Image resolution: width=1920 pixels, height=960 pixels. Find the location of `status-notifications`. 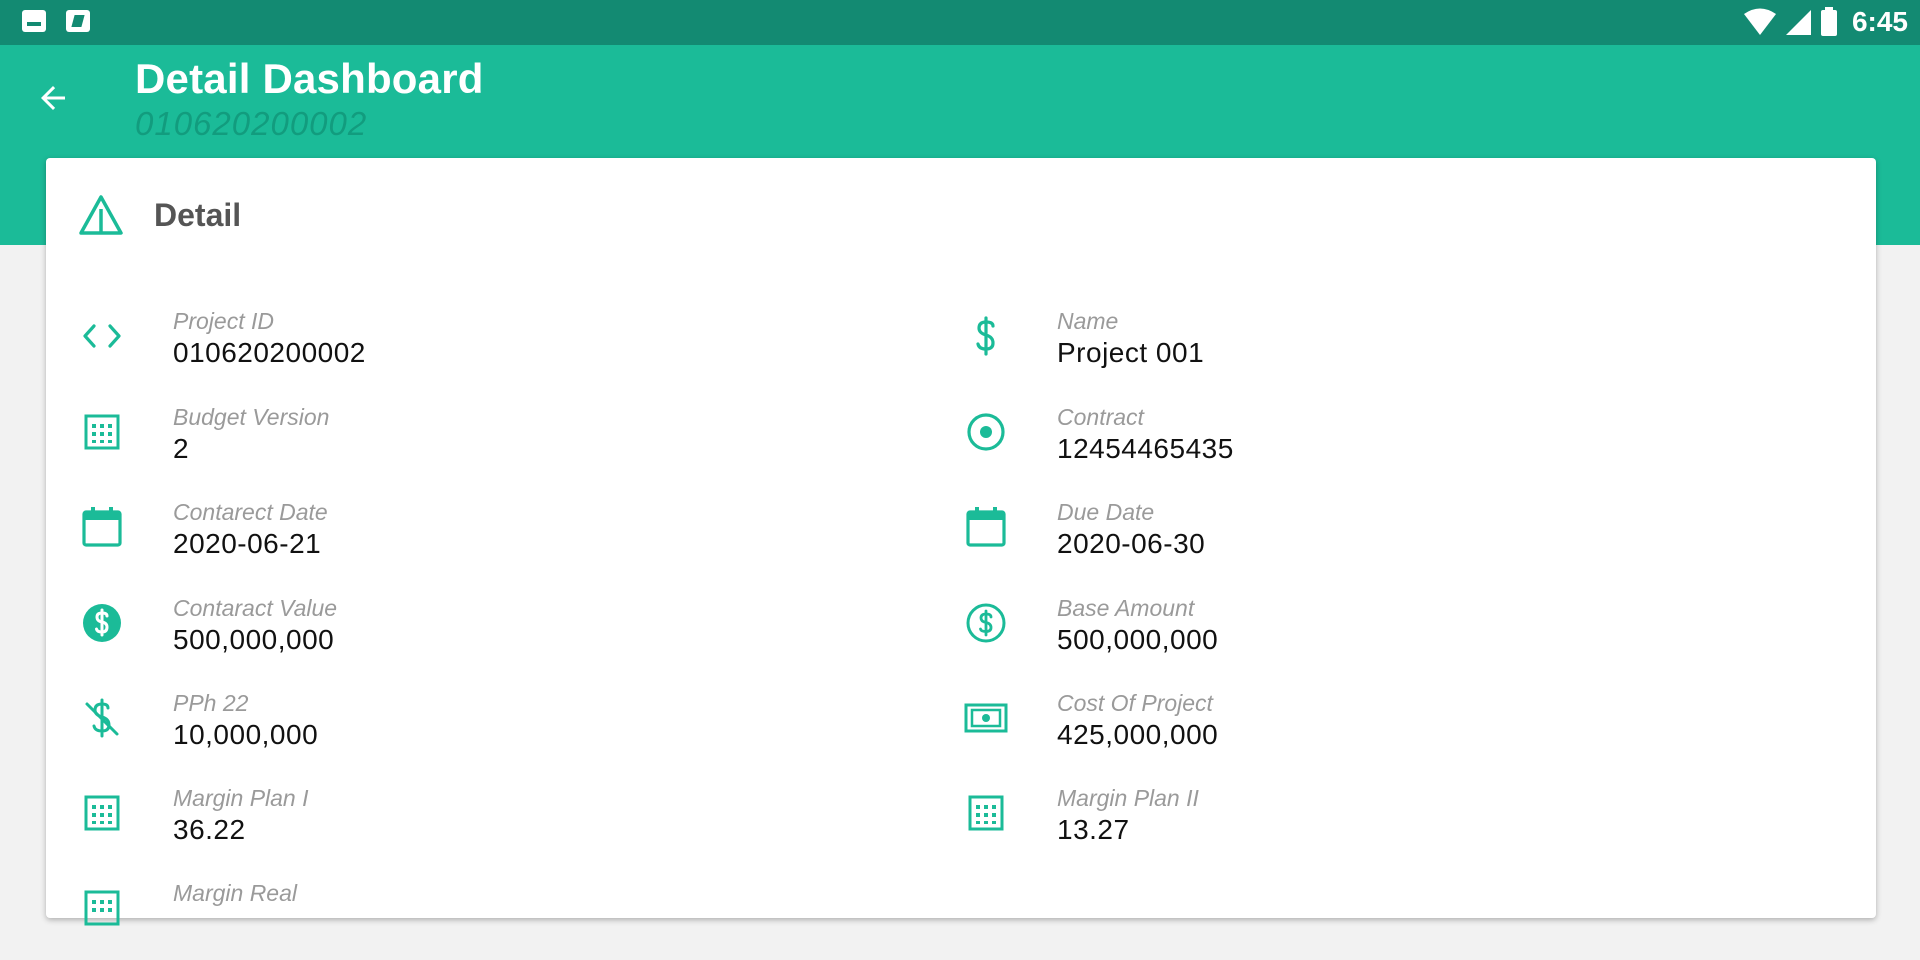

status-notifications is located at coordinates (56, 21).